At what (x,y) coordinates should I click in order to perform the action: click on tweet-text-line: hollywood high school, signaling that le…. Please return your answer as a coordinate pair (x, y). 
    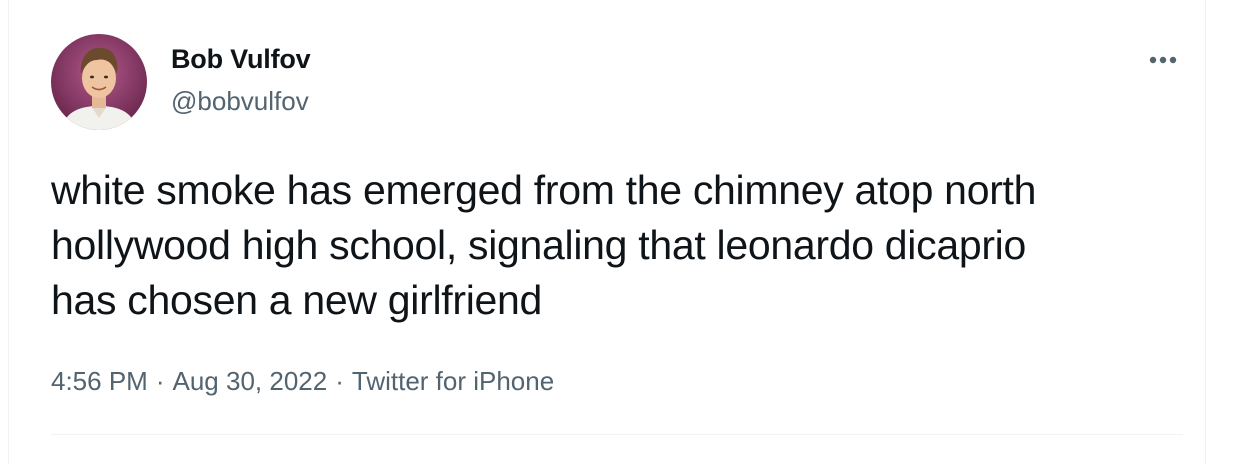
    Looking at the image, I should click on (538, 245).